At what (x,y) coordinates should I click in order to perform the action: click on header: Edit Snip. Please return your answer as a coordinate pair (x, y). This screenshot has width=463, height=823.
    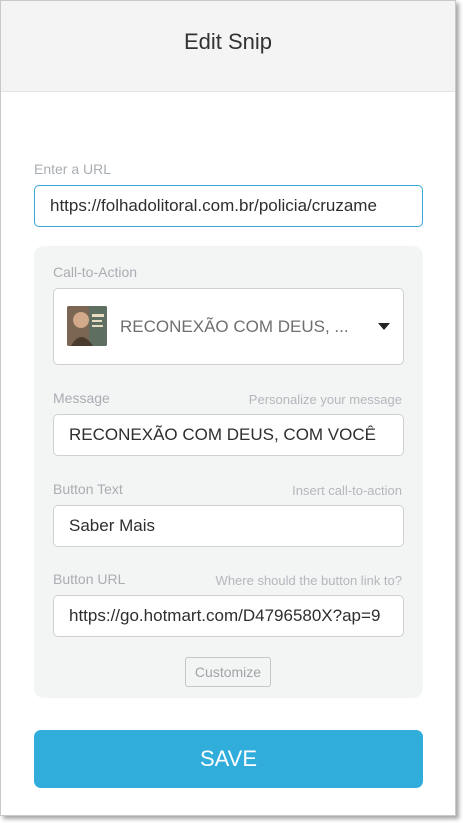
    Looking at the image, I should click on (228, 46).